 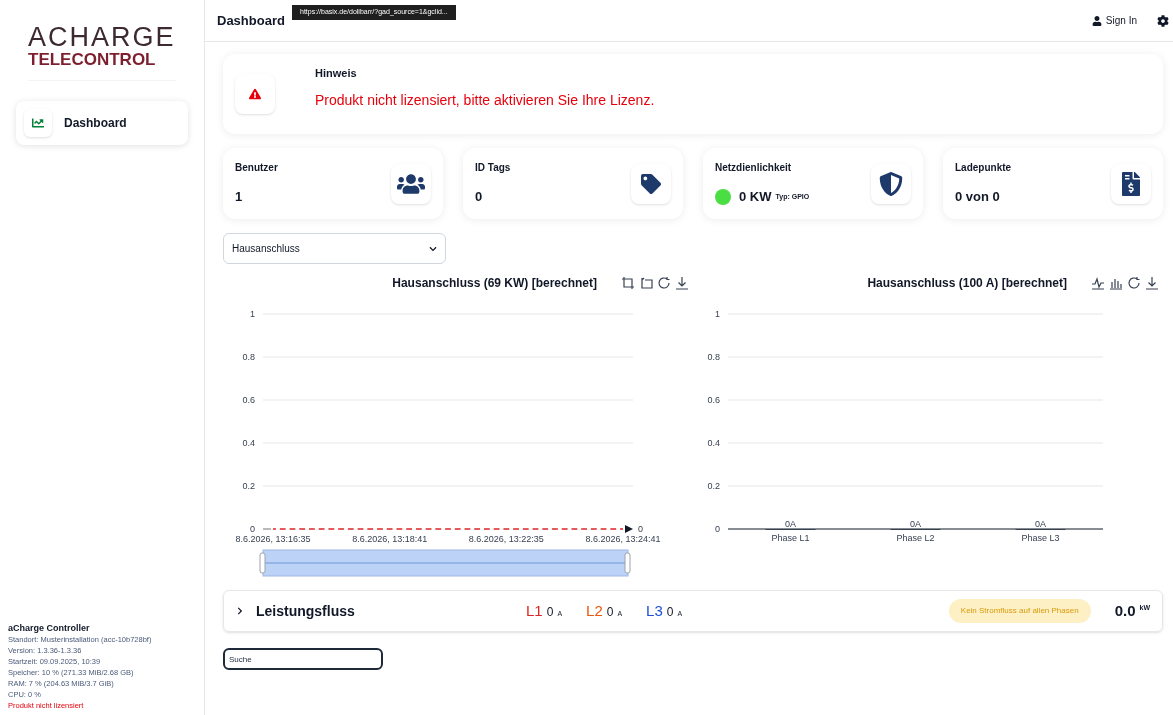 What do you see at coordinates (506, 539) in the screenshot?
I see `axis-label: 8.6.2026, 13:22:35` at bounding box center [506, 539].